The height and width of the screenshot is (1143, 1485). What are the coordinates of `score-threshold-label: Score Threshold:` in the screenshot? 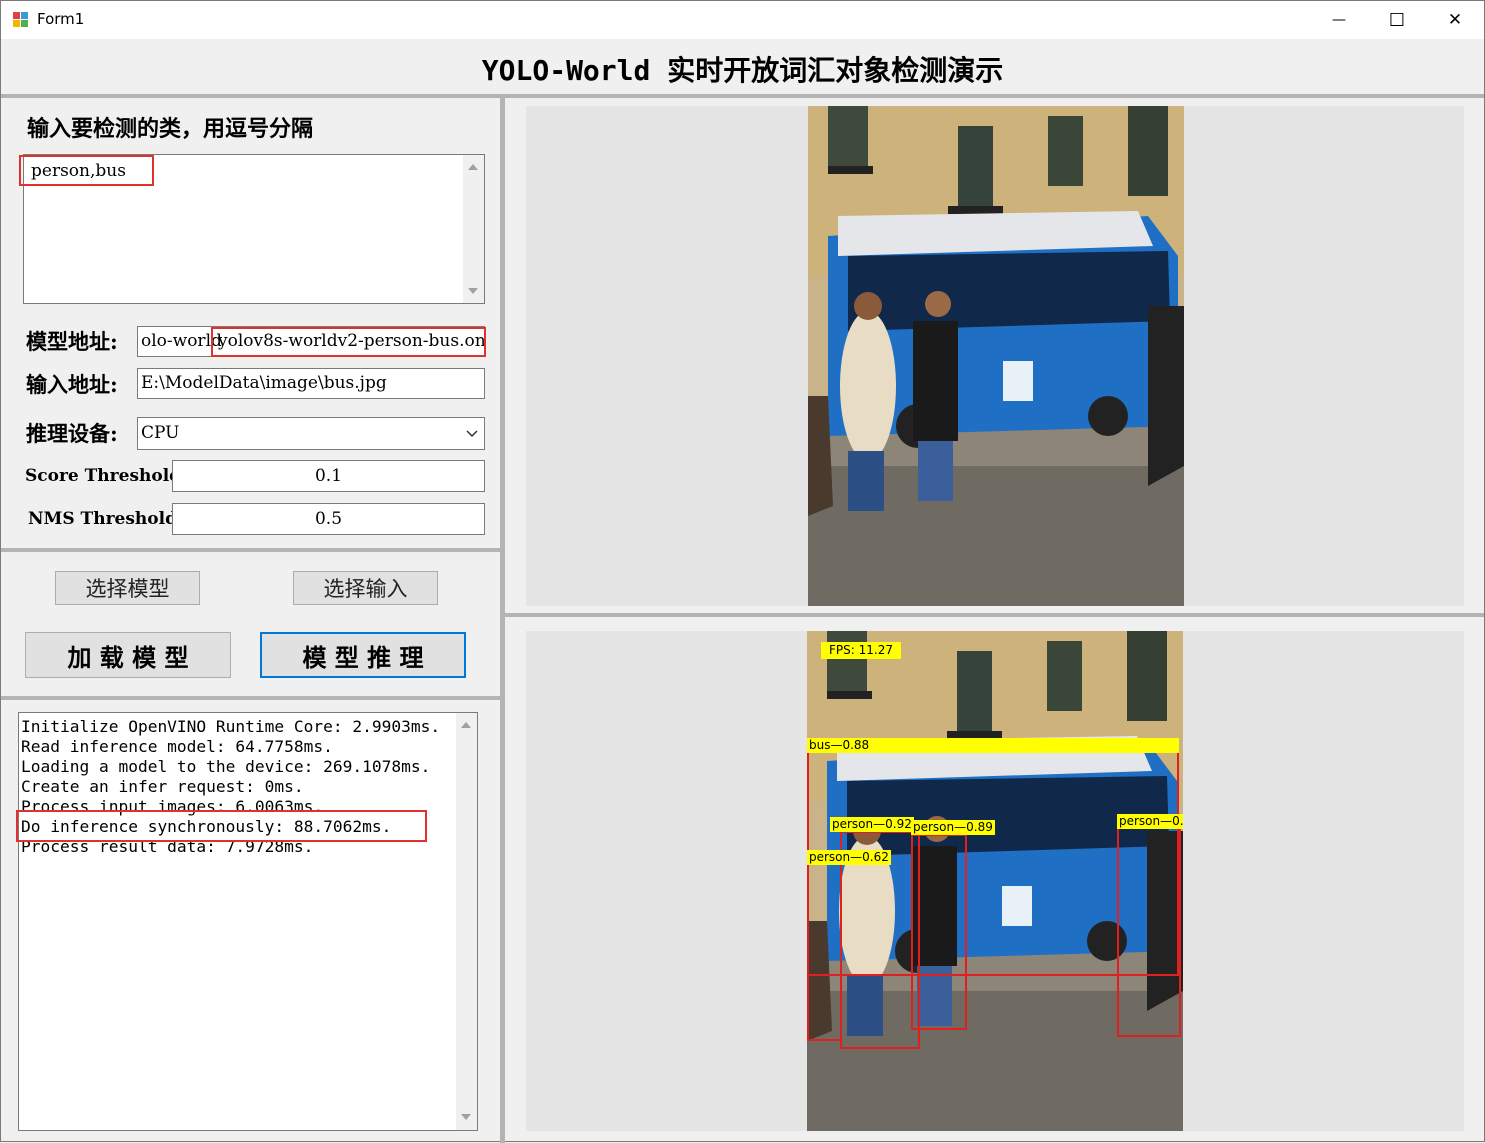 It's located at (106, 476).